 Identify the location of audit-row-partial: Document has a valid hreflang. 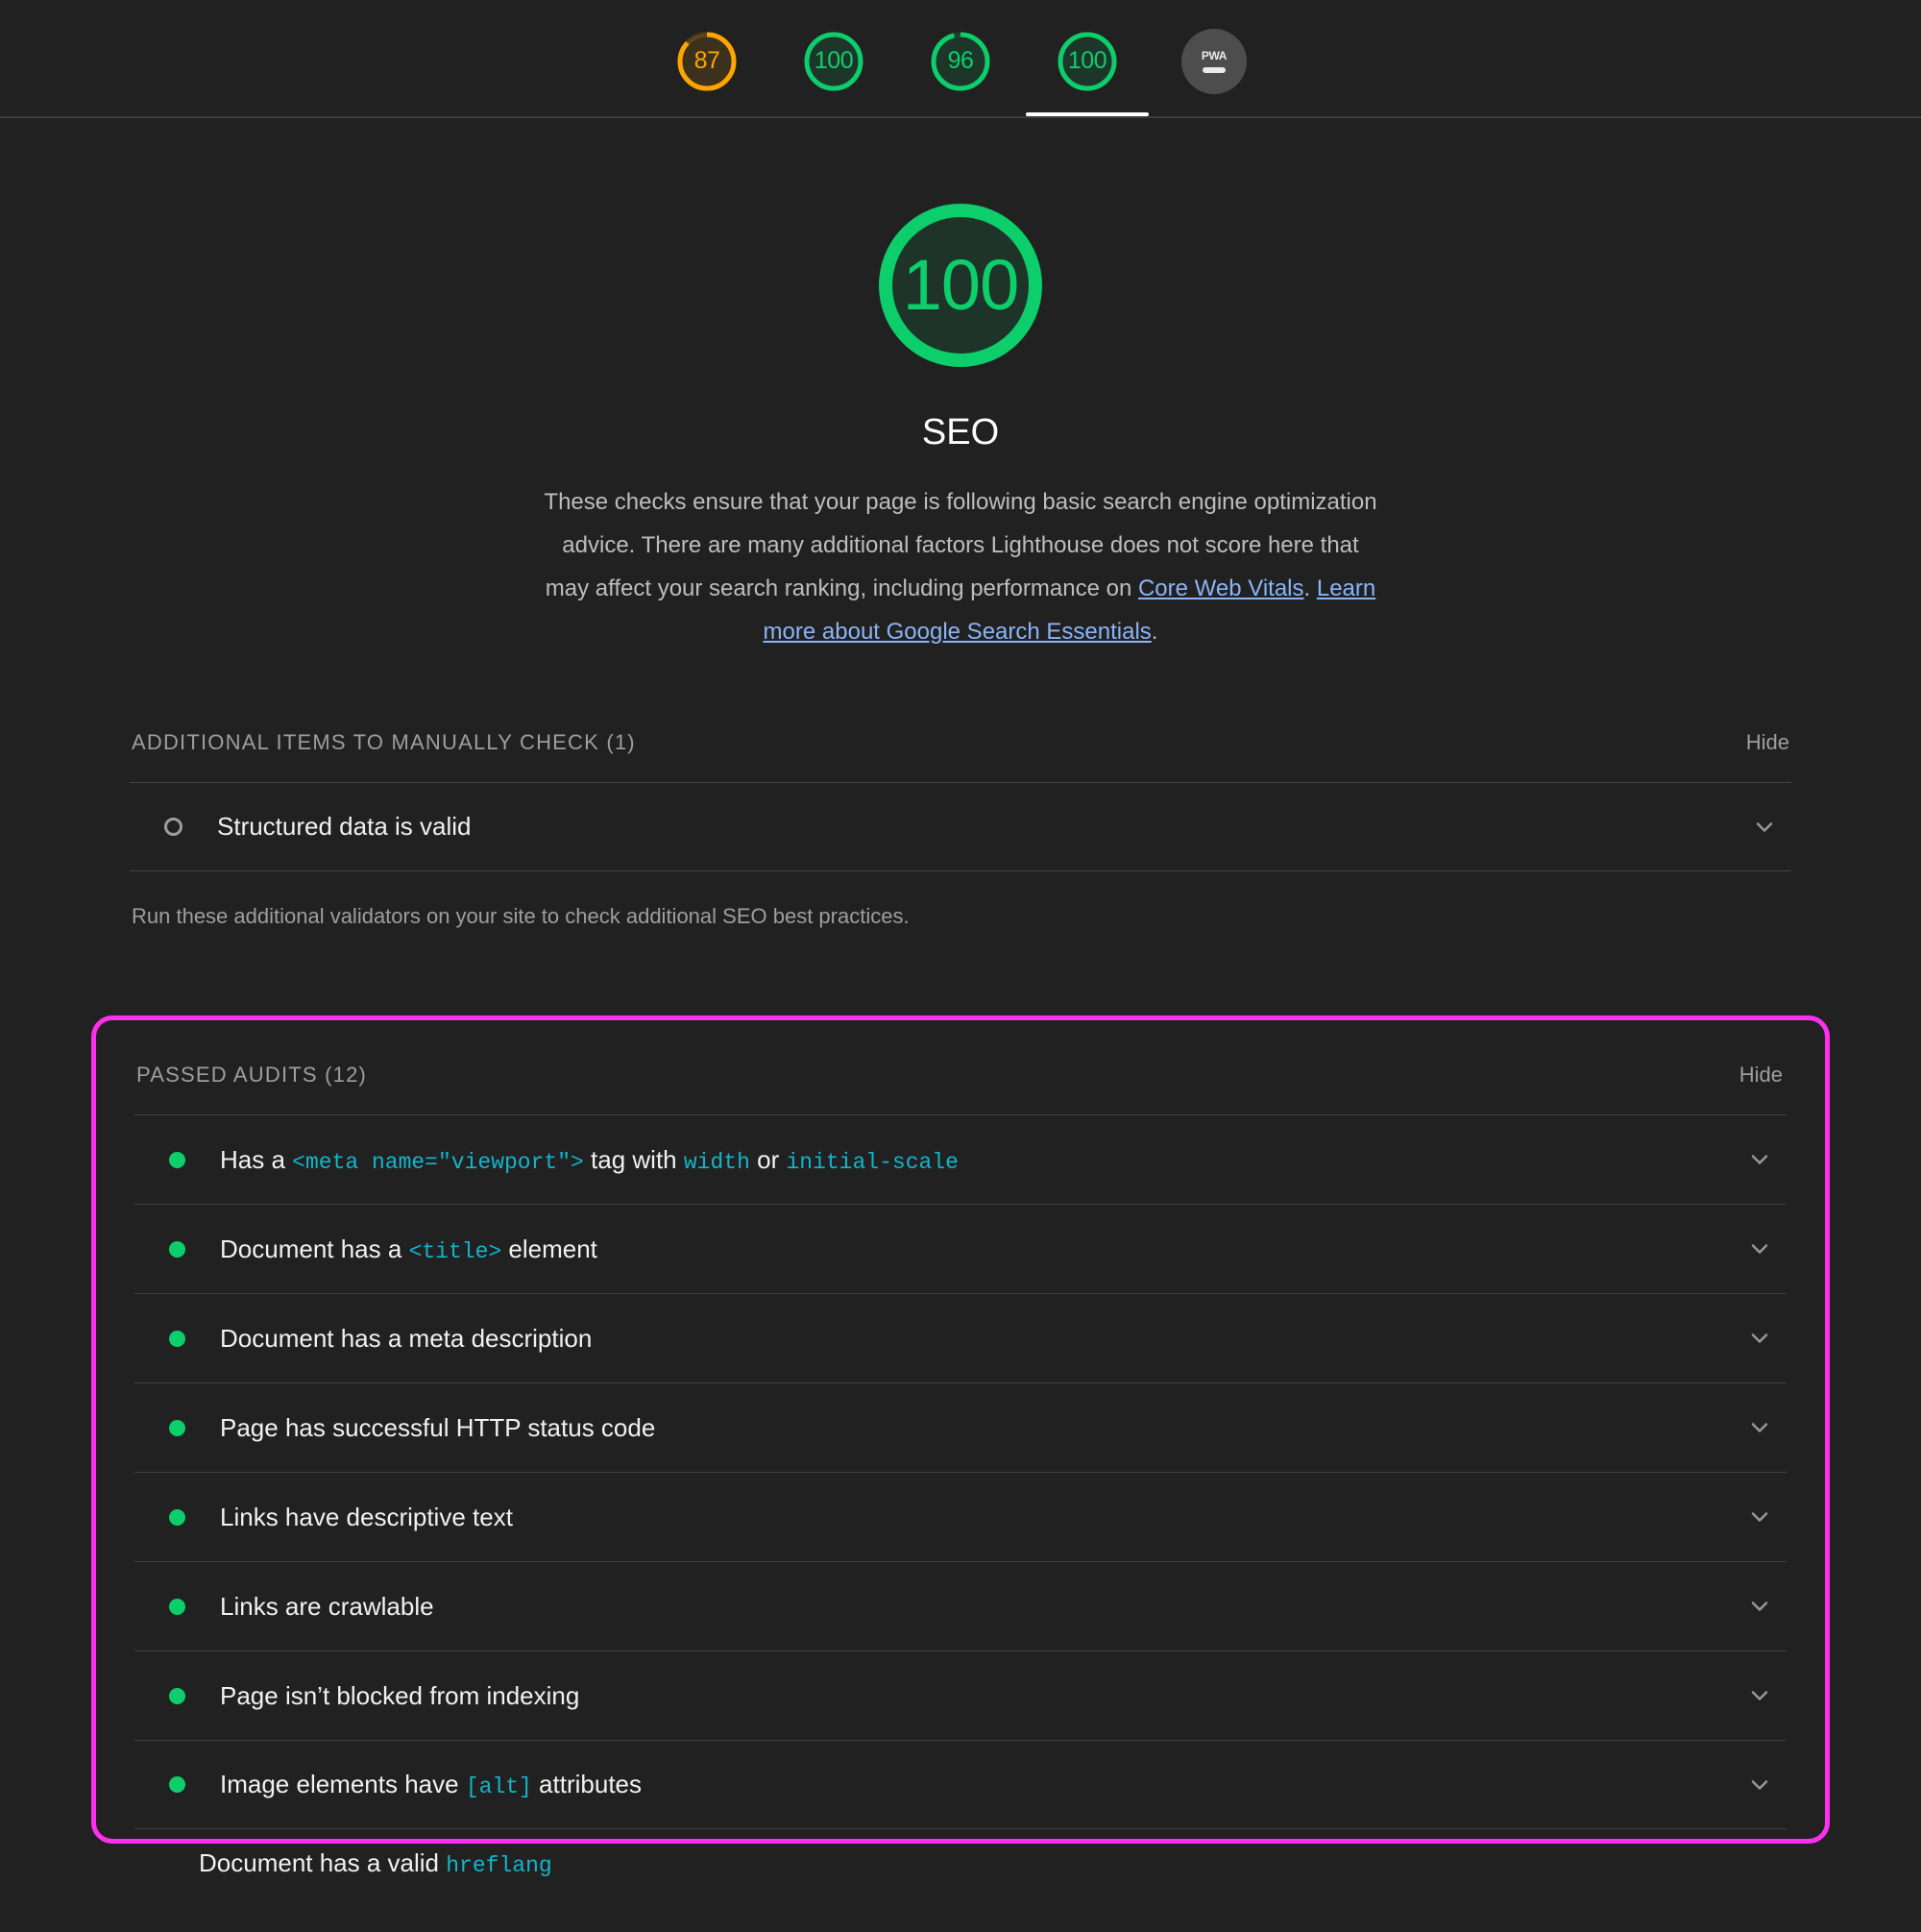
(960, 1863).